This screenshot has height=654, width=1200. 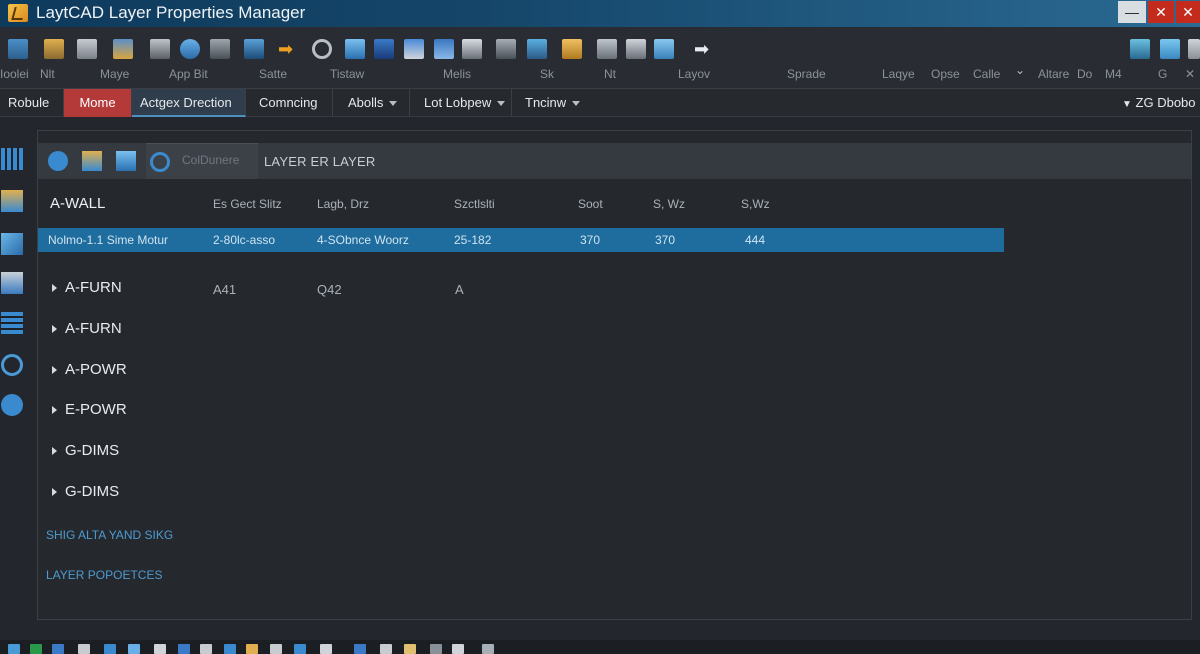 What do you see at coordinates (1190, 74) in the screenshot?
I see `toolbar-close-icon: ✕` at bounding box center [1190, 74].